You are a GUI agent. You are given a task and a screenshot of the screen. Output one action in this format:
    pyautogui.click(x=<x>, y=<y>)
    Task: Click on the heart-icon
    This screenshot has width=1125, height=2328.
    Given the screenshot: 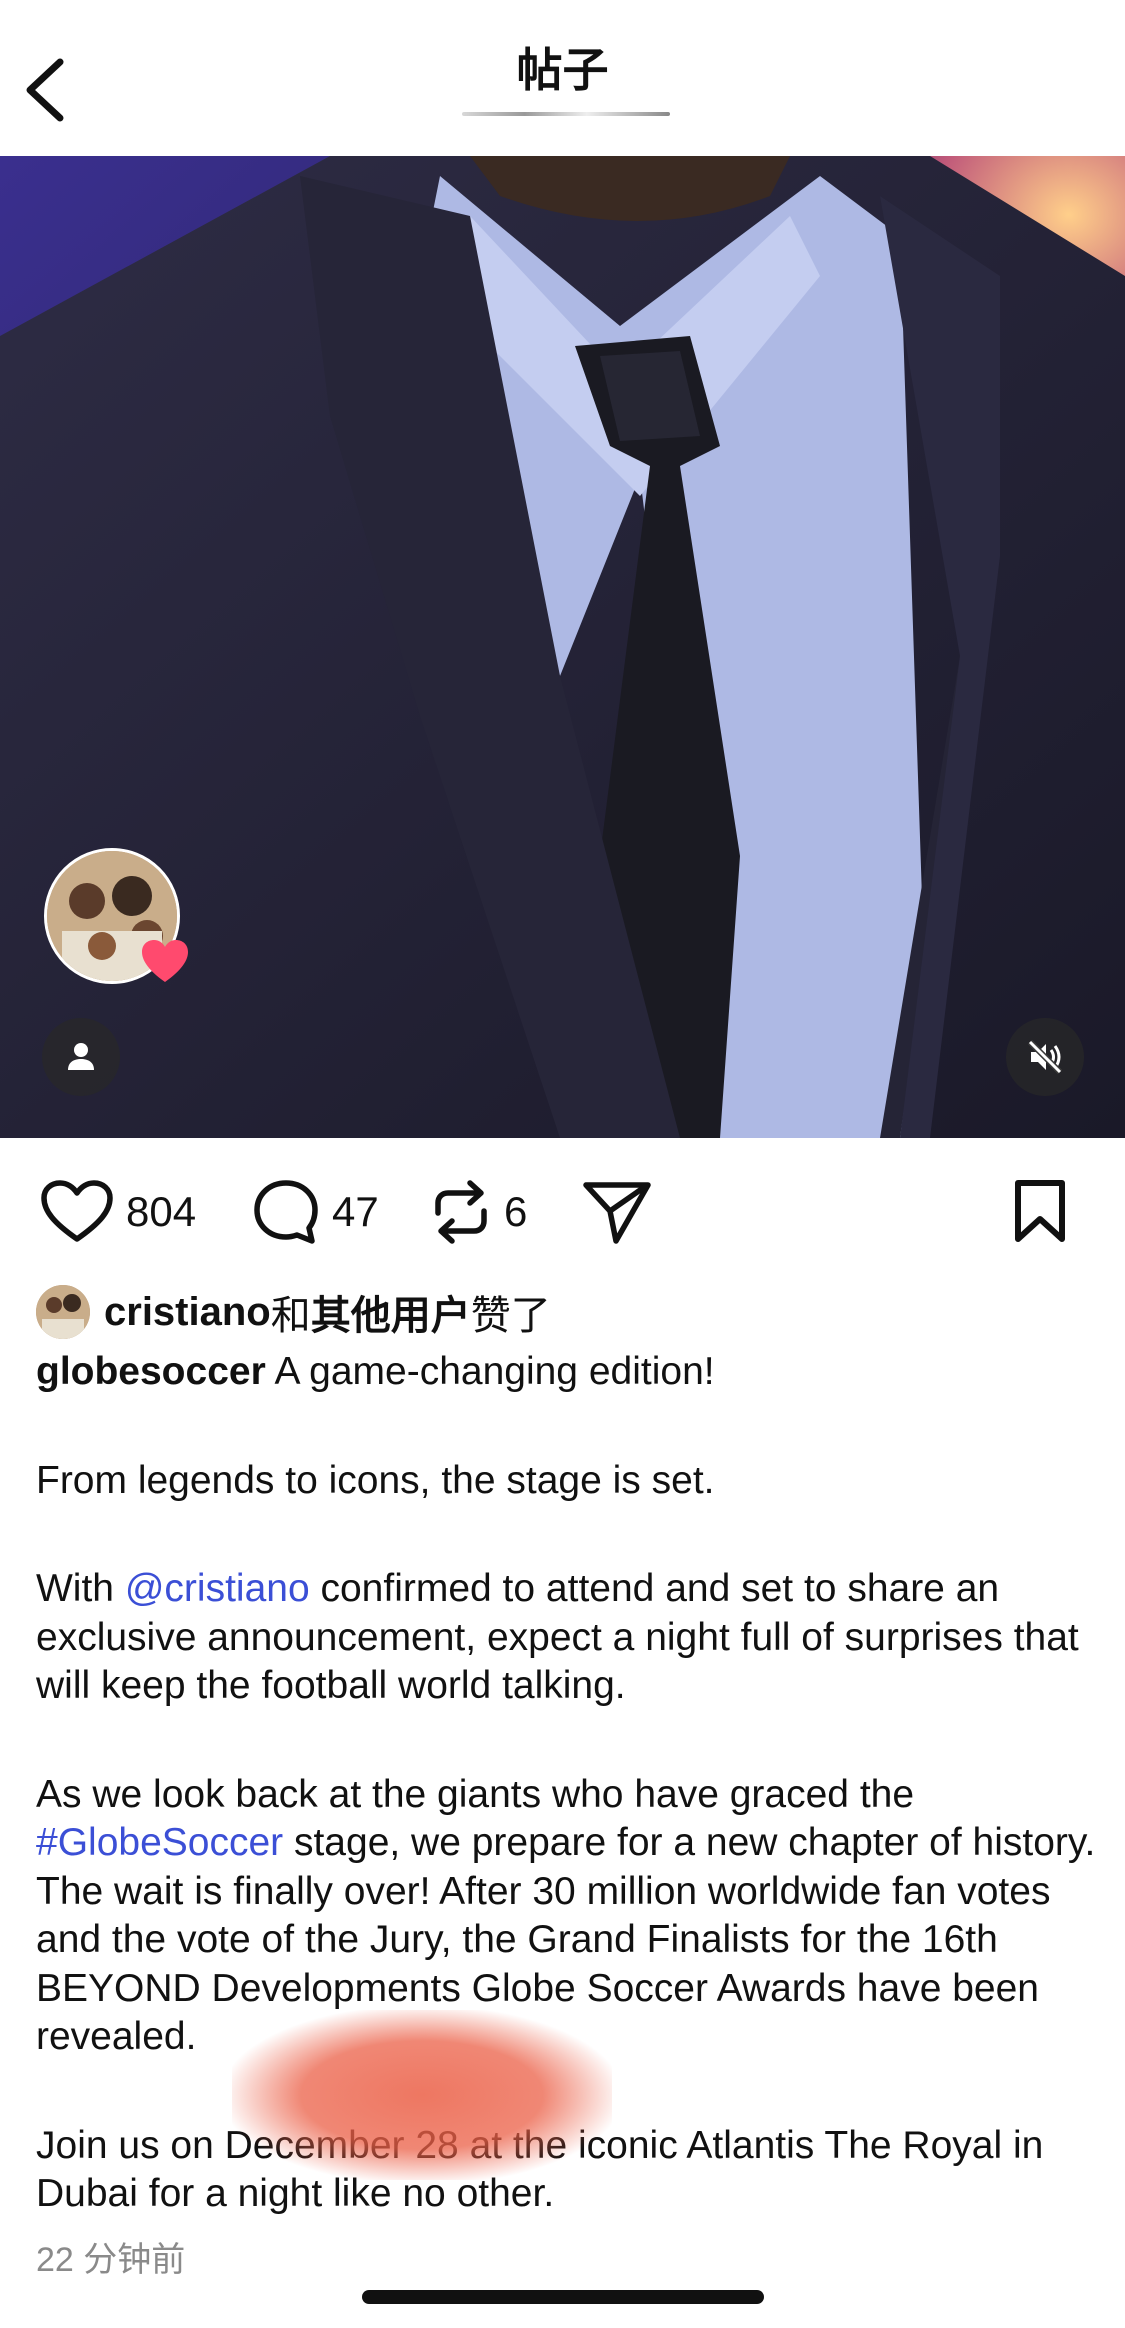 What is the action you would take?
    pyautogui.click(x=165, y=962)
    